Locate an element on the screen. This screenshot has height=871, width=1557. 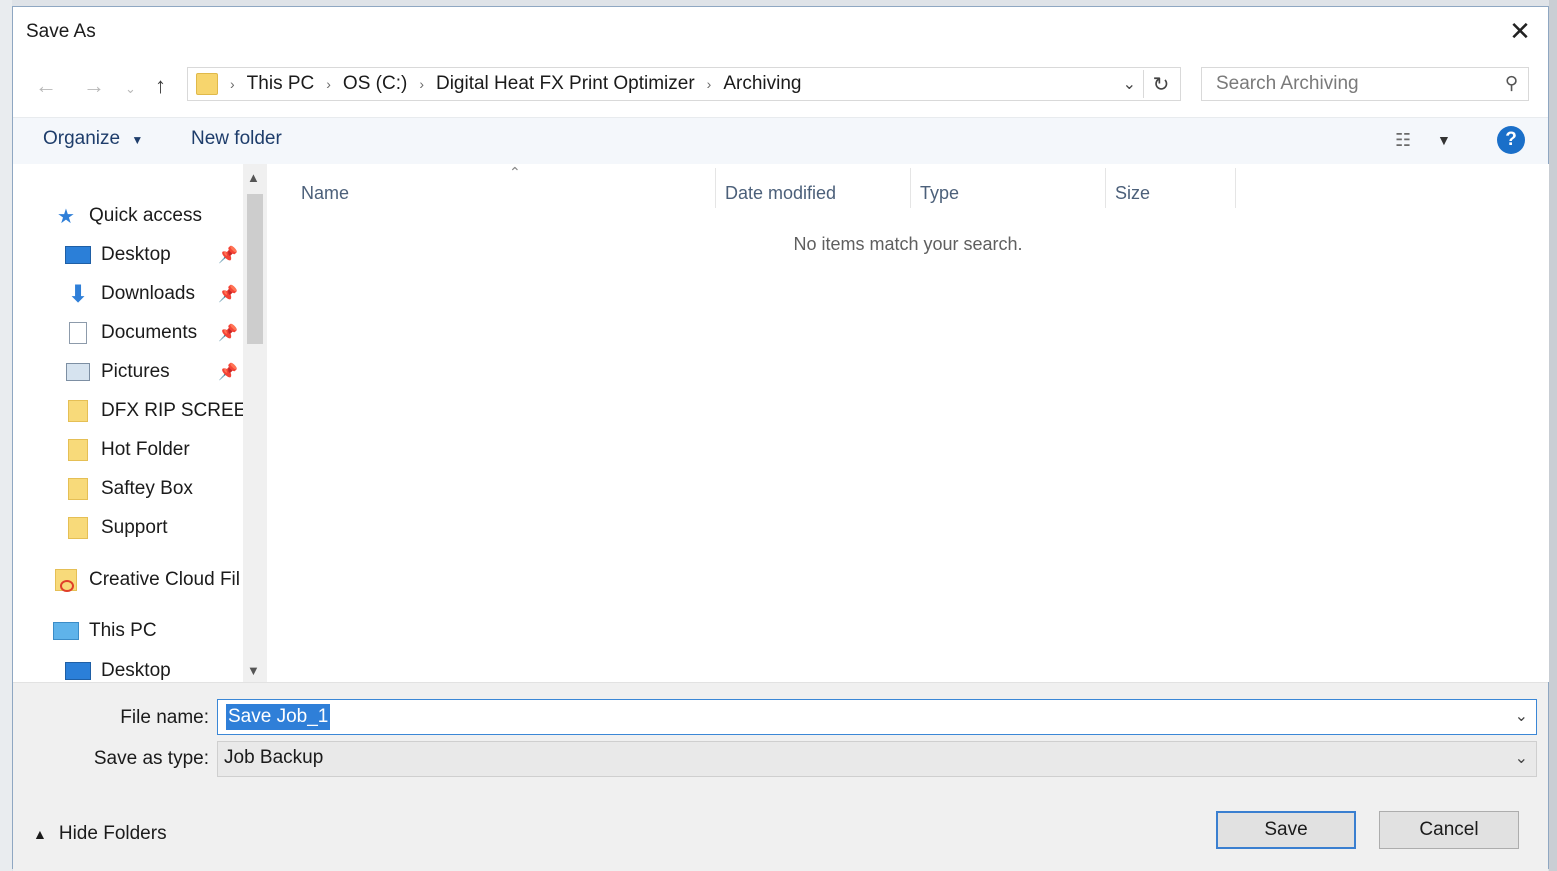
background-window-edge-right is located at coordinates (1553, 435).